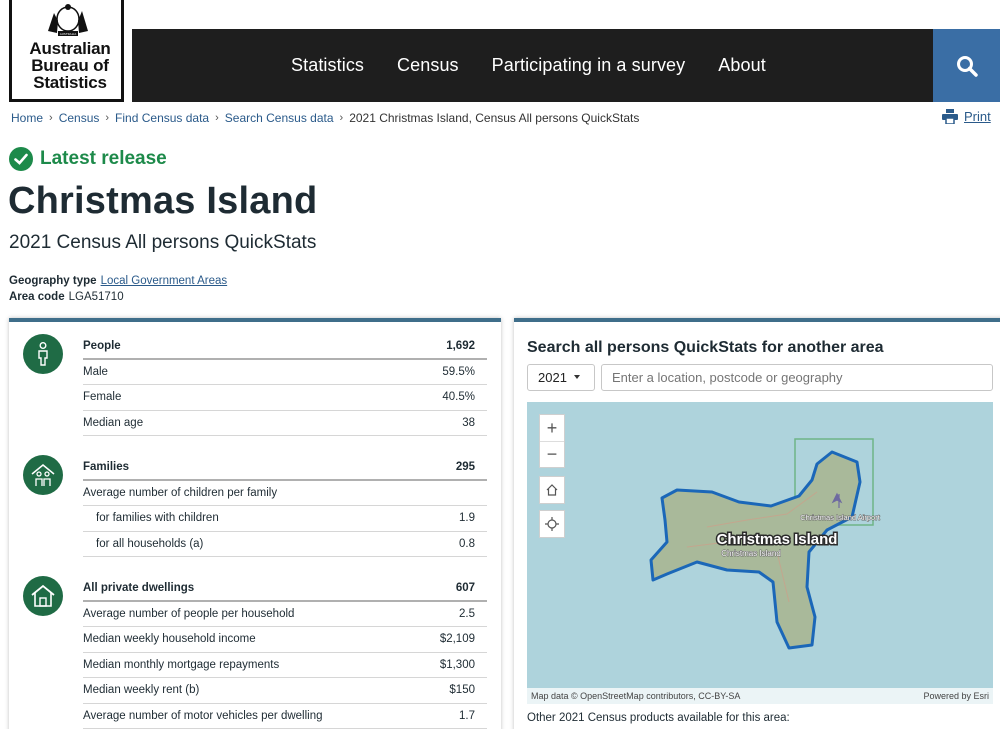  I want to click on stat-value: 607, so click(465, 587).